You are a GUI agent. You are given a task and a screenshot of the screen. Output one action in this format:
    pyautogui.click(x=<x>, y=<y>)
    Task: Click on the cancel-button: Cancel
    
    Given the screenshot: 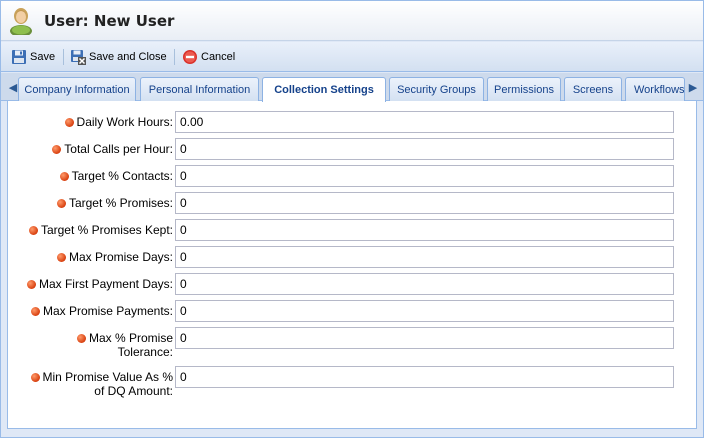 What is the action you would take?
    pyautogui.click(x=208, y=57)
    